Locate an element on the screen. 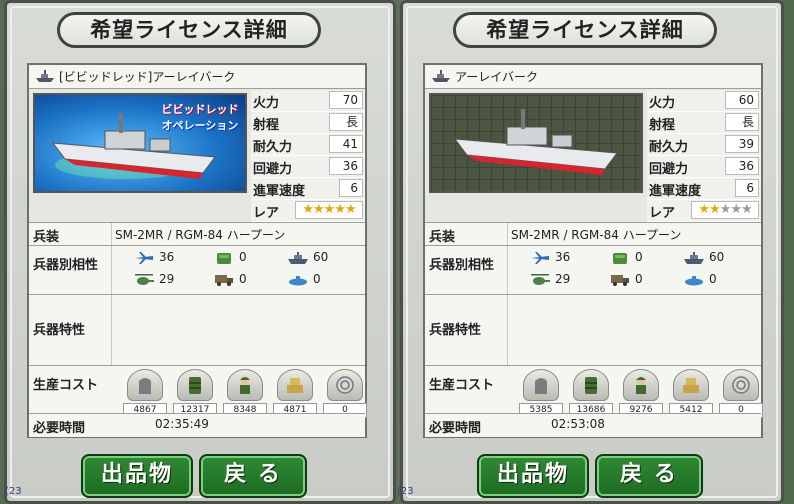 This screenshot has width=794, height=504. cost-steel: 4867 is located at coordinates (145, 393).